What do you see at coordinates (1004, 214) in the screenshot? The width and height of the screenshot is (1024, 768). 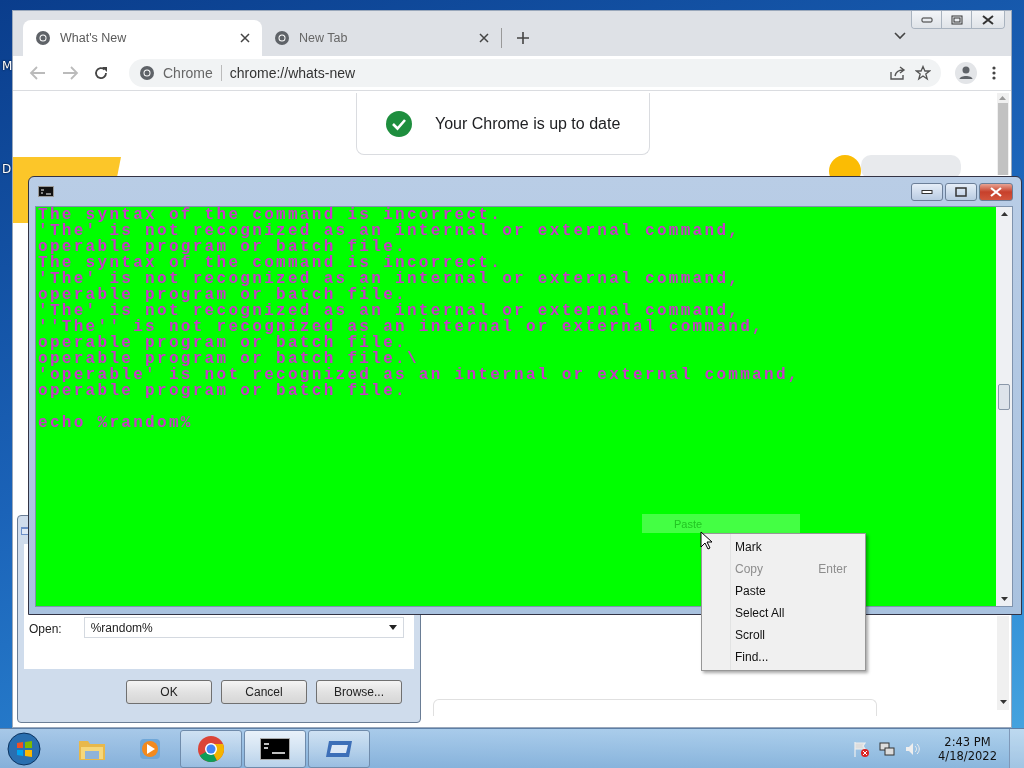 I see `scroll-up-icon` at bounding box center [1004, 214].